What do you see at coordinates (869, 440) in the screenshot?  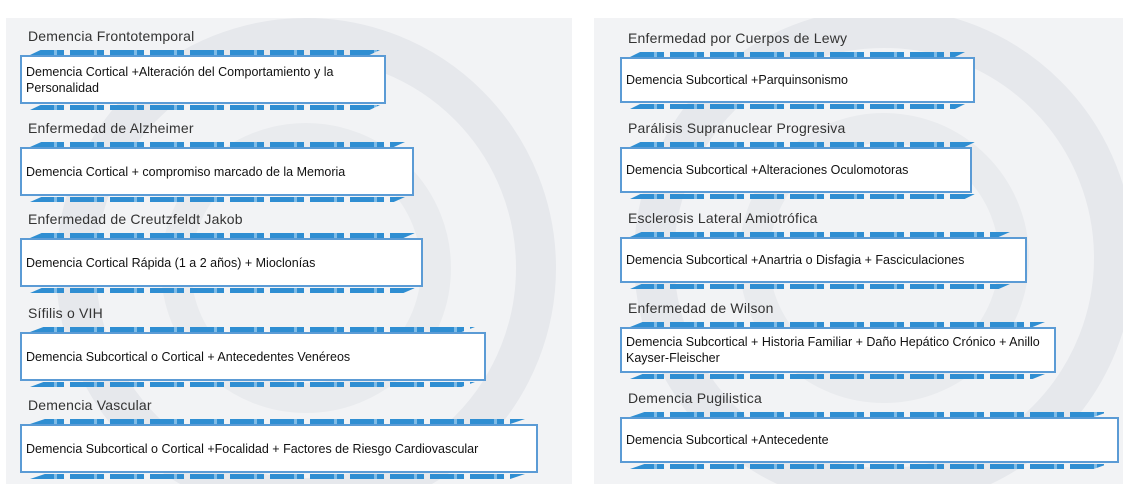 I see `entry-description: Demencia Subcortical +Antecedente` at bounding box center [869, 440].